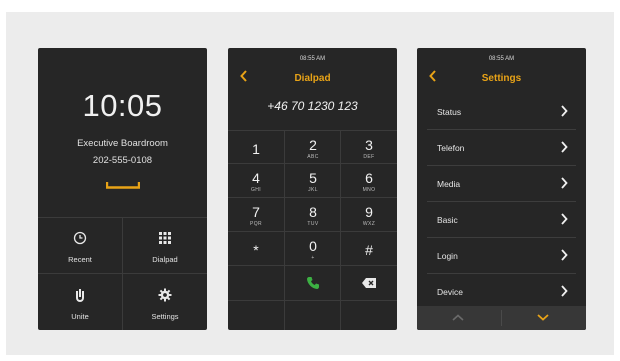 The height and width of the screenshot is (361, 620). Describe the element at coordinates (80, 259) in the screenshot. I see `recent-label: Recent` at that location.